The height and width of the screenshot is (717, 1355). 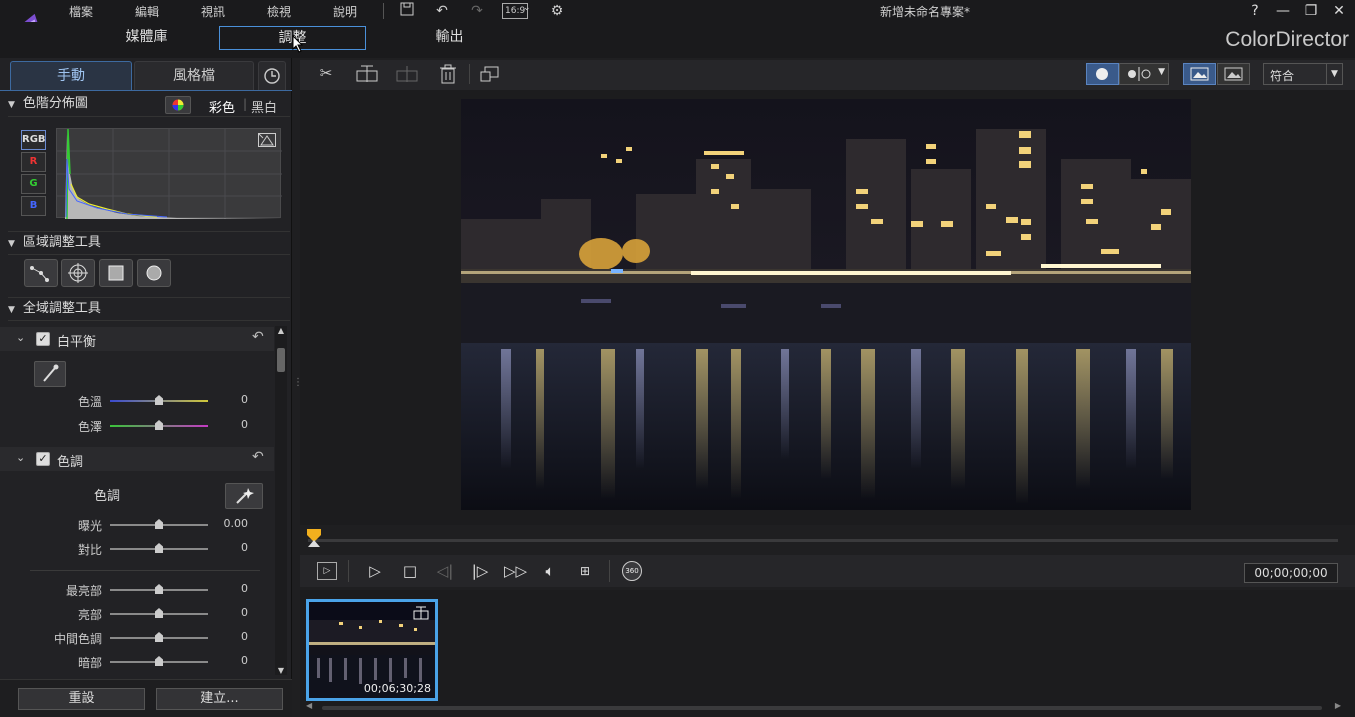 I want to click on color-mode-label: 彩色, so click(x=222, y=106).